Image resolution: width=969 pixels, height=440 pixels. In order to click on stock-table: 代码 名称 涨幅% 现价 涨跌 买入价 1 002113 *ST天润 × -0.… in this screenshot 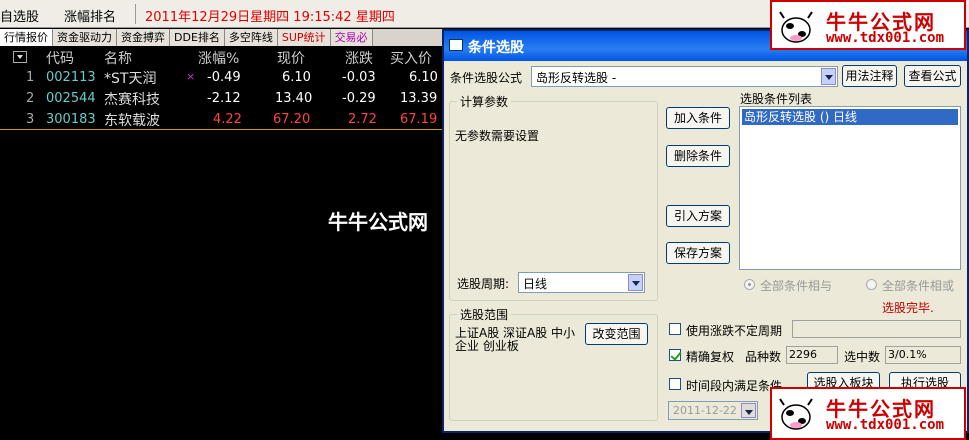, I will do `click(222, 88)`.